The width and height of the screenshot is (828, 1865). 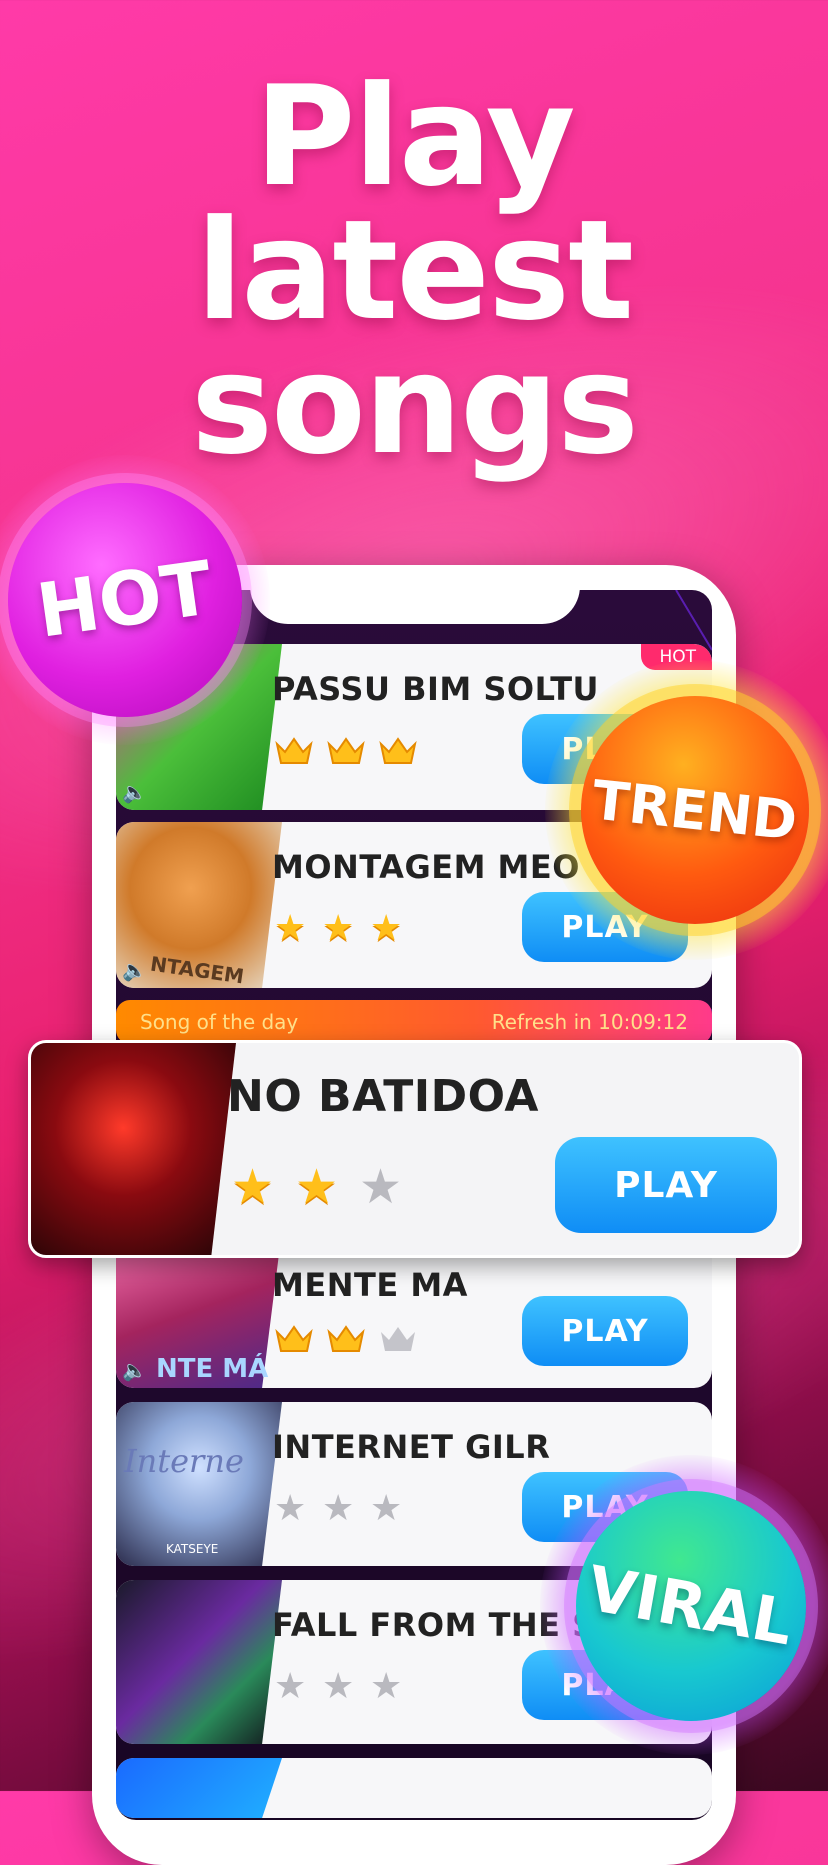 I want to click on song-card, so click(x=414, y=1788).